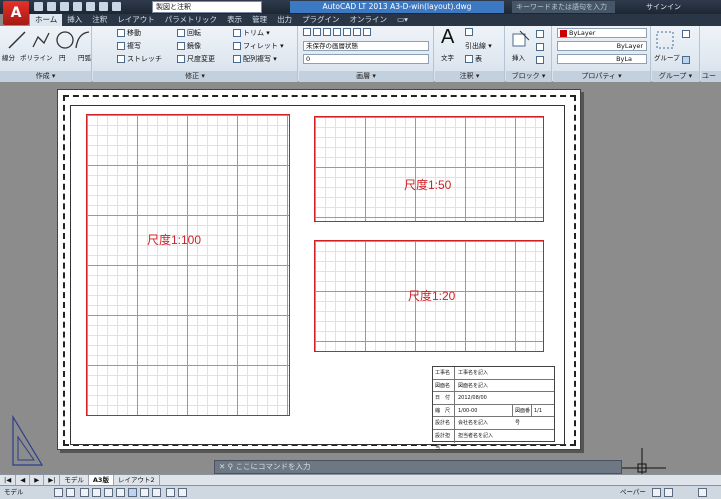  I want to click on nav-last: ▶|, so click(52, 480).